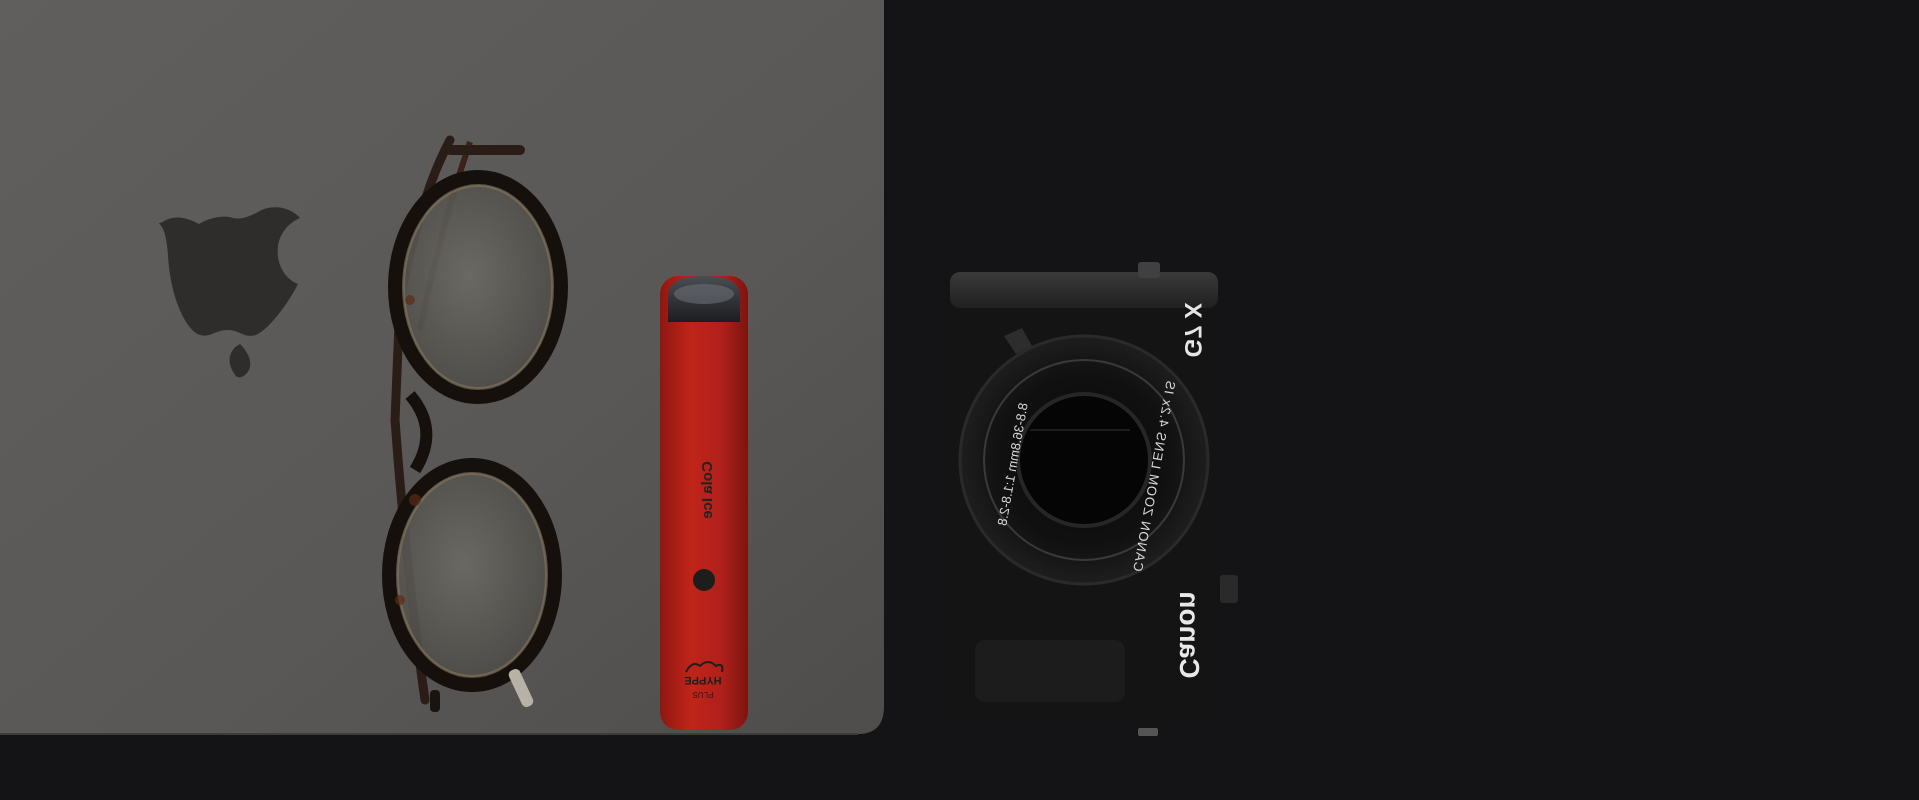 This screenshot has height=800, width=1919. Describe the element at coordinates (707, 490) in the screenshot. I see `vape-flavor-text: Cola Ice` at that location.